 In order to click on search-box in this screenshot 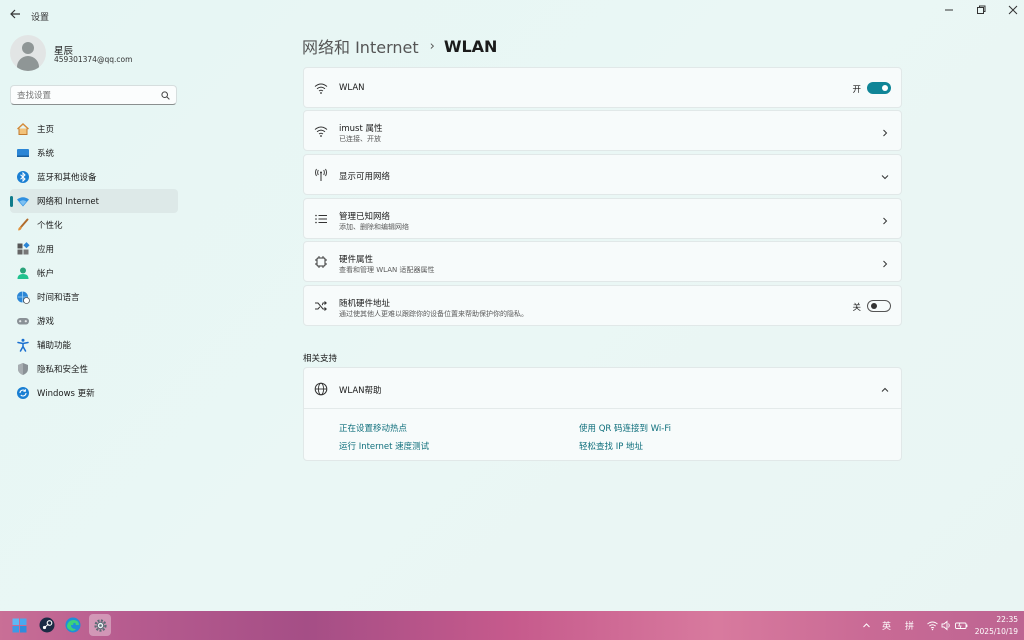, I will do `click(93, 95)`.